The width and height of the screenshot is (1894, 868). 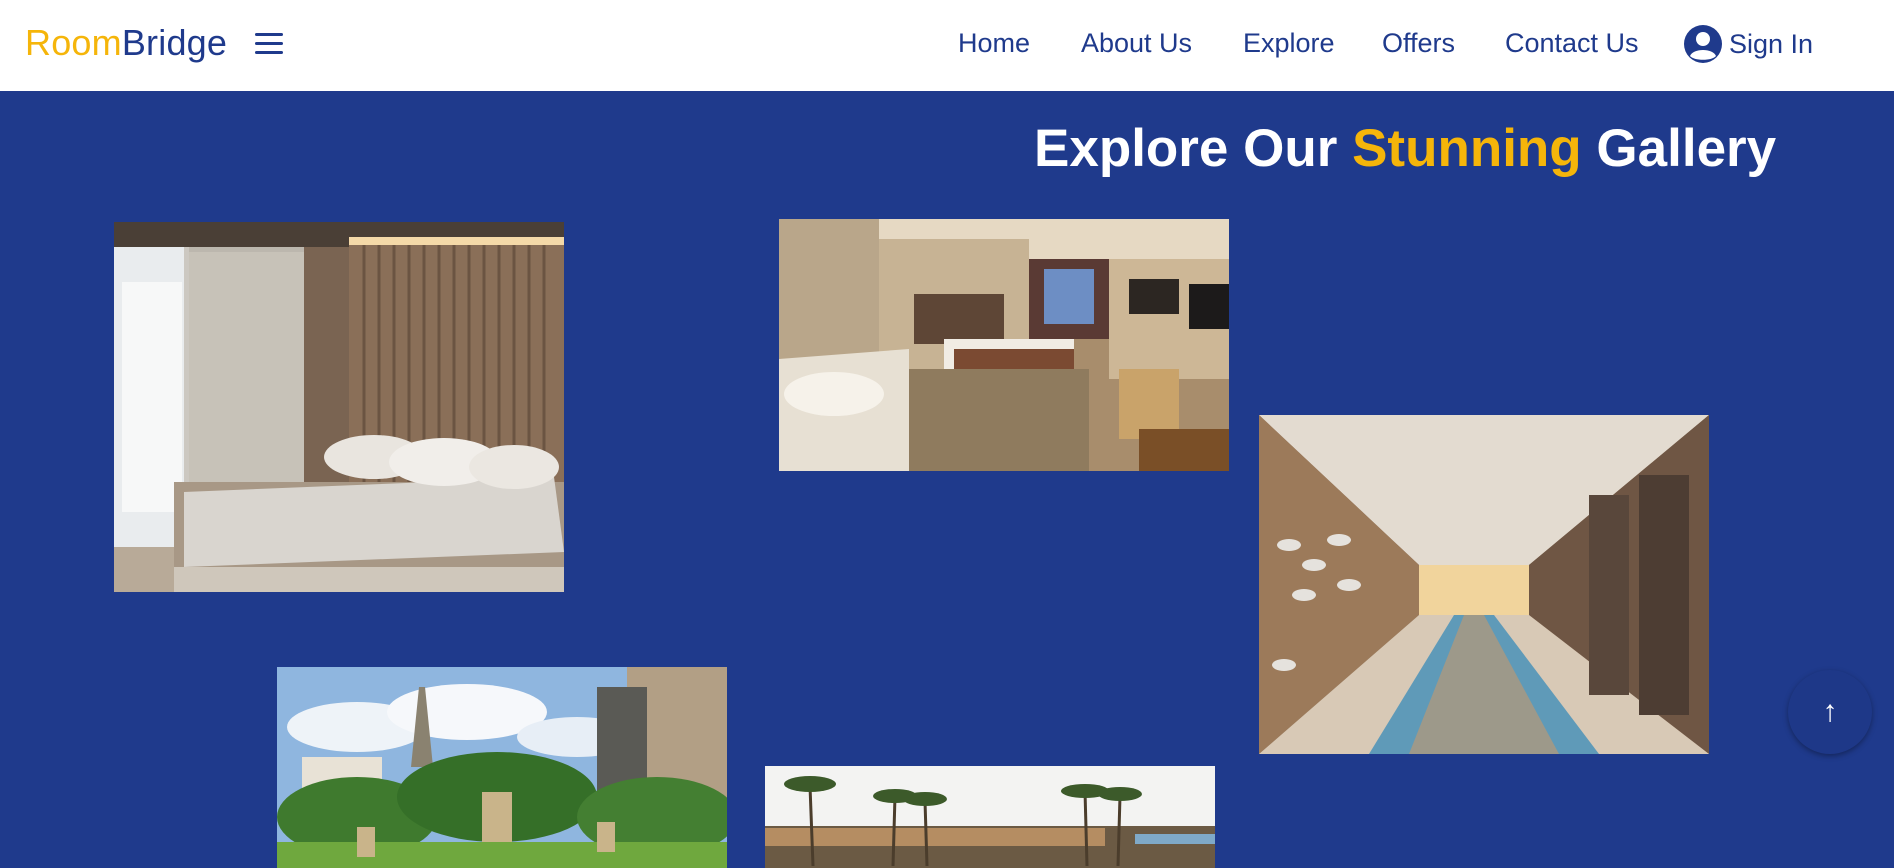 What do you see at coordinates (502, 767) in the screenshot?
I see `gallery-image-garden` at bounding box center [502, 767].